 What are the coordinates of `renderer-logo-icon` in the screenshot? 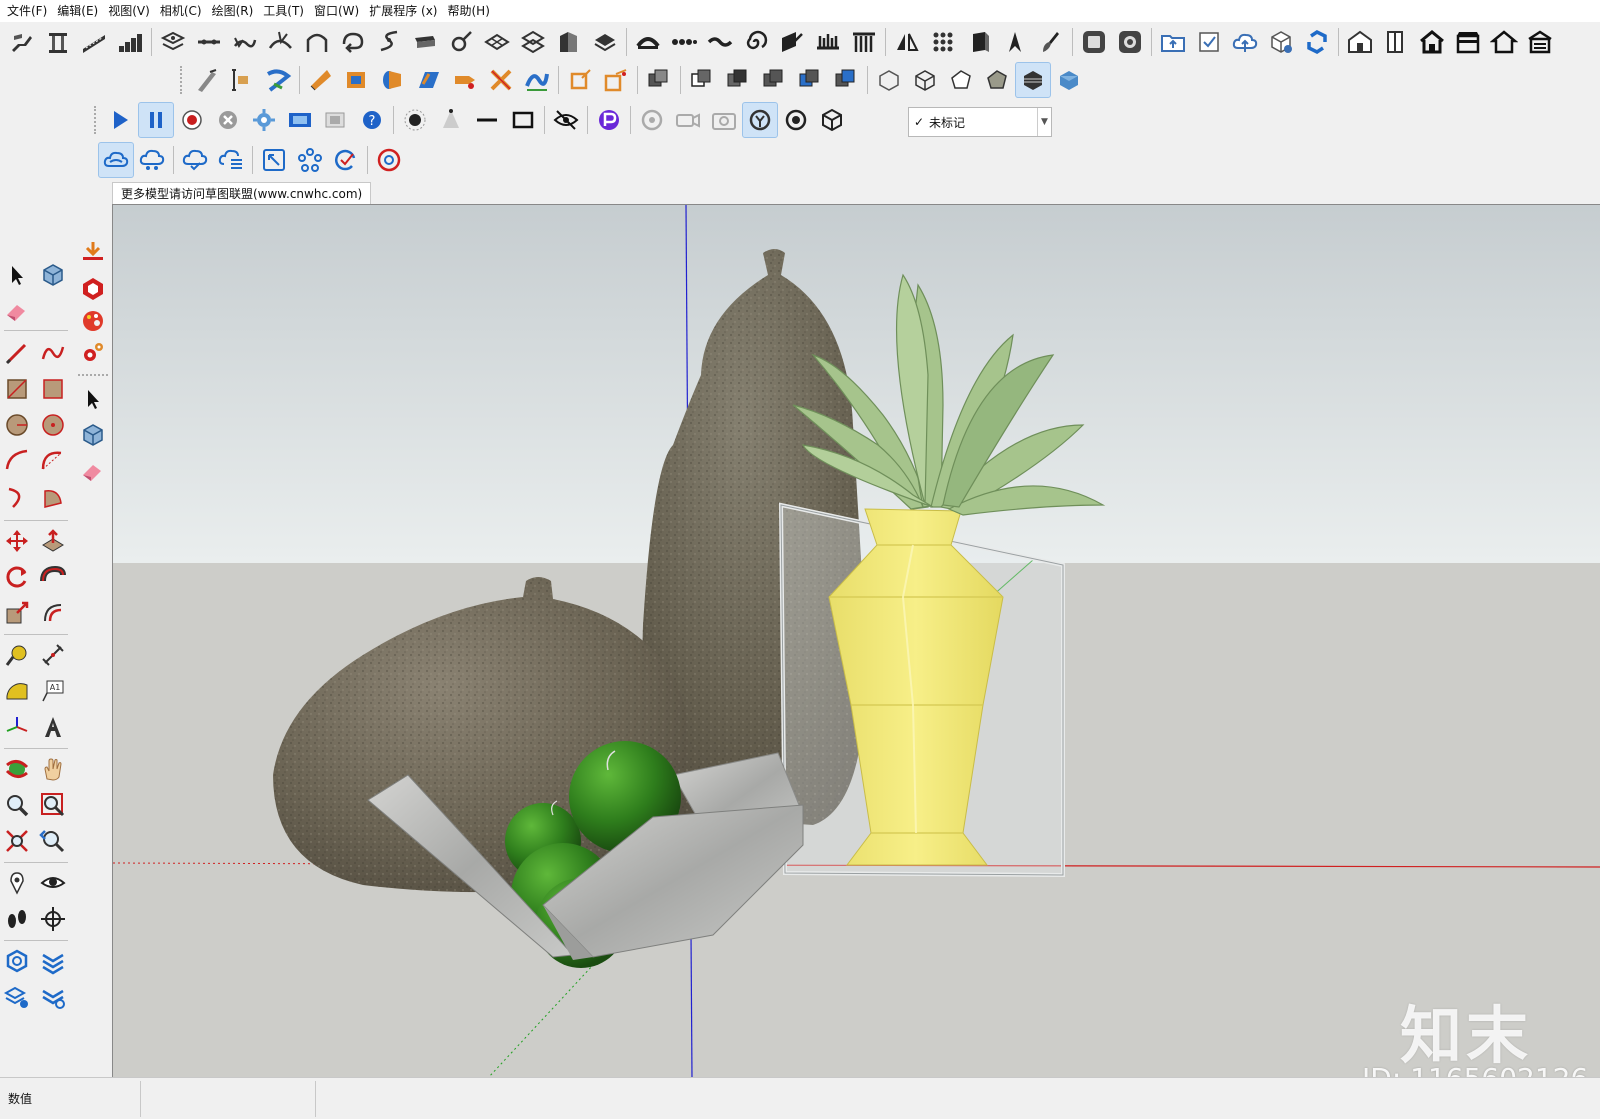 It's located at (609, 120).